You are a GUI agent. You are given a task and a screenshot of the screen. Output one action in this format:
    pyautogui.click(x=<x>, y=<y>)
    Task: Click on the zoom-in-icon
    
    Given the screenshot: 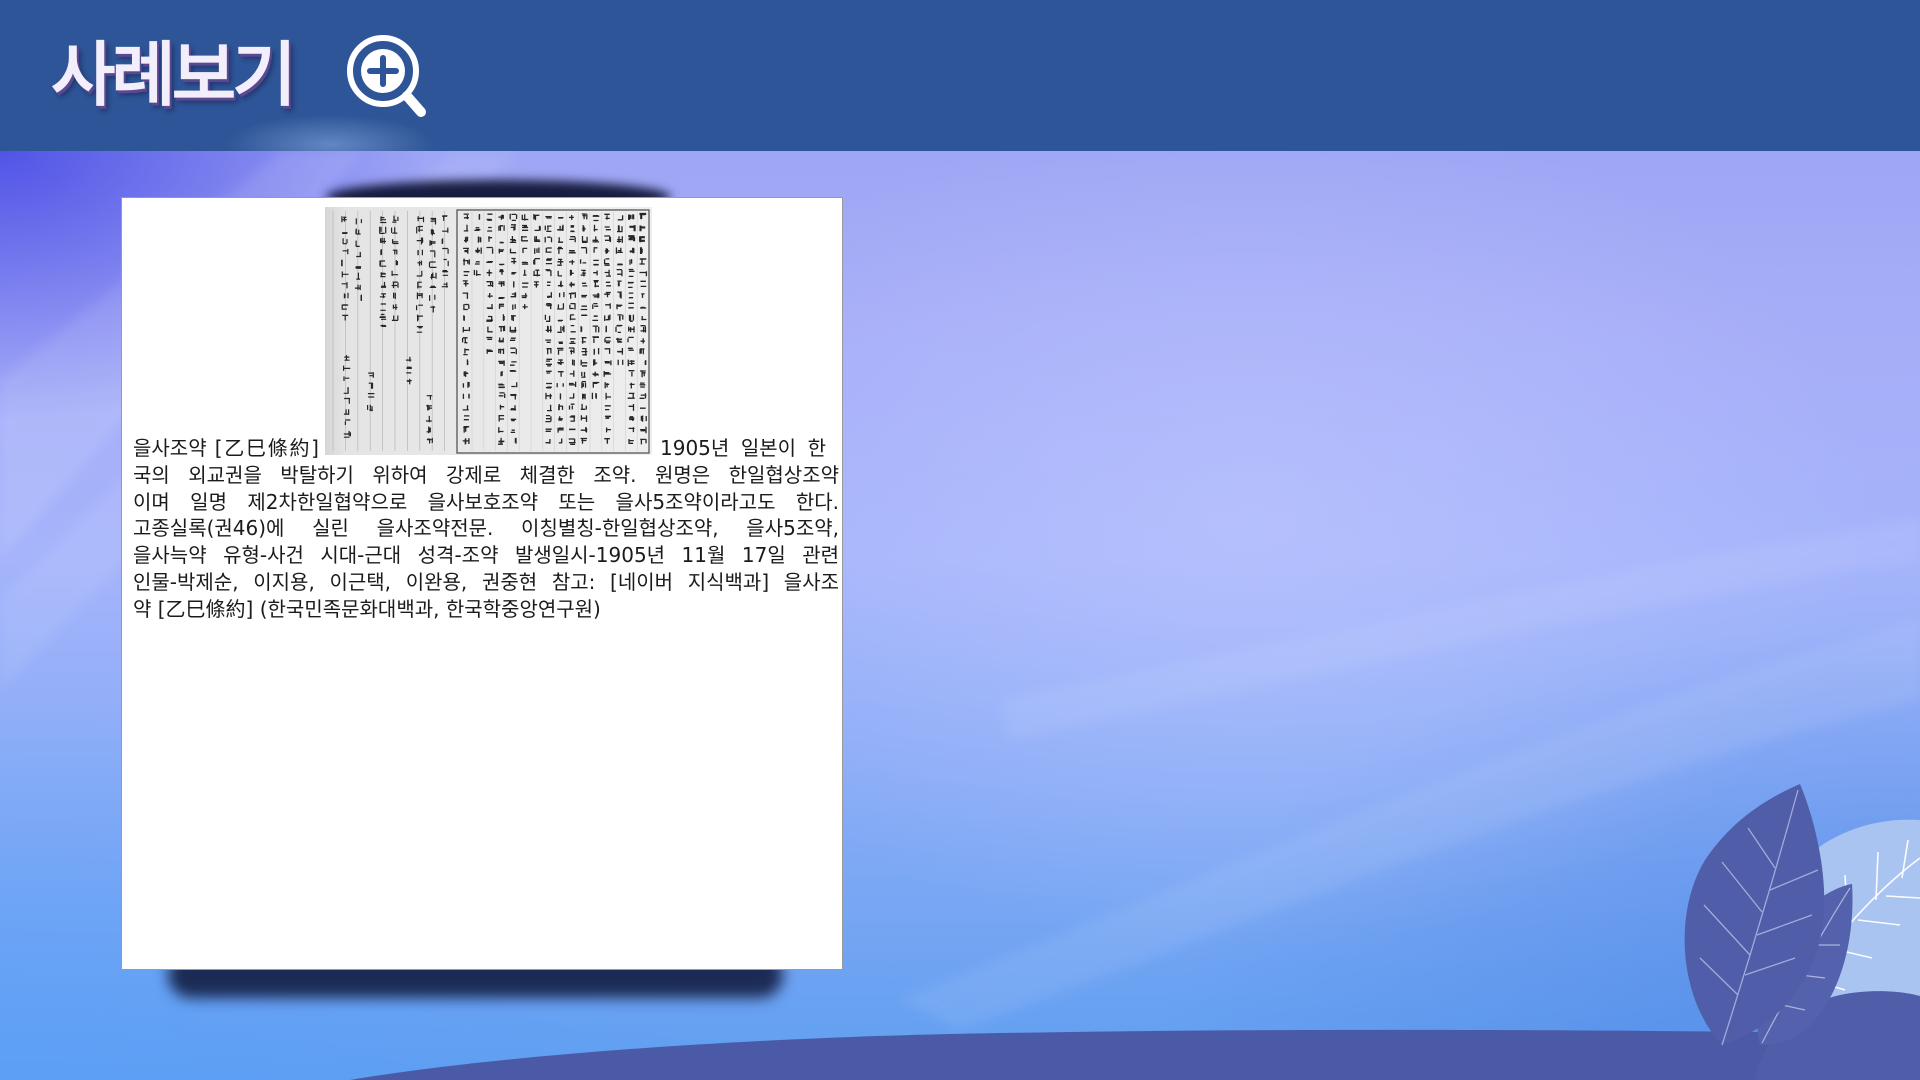 What is the action you would take?
    pyautogui.click(x=386, y=76)
    